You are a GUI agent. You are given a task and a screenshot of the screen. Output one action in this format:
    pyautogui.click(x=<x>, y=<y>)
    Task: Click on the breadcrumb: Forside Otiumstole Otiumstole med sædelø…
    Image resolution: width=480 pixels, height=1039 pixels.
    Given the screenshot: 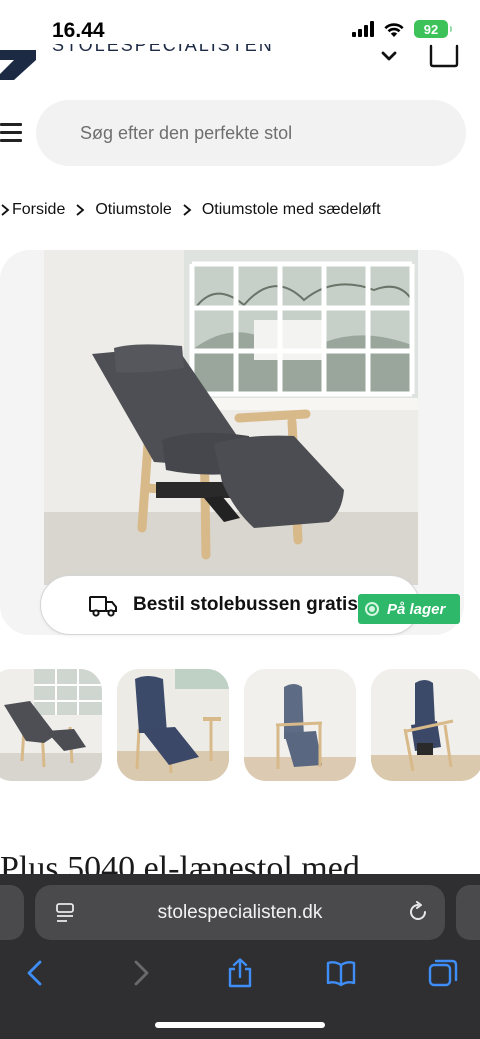 What is the action you would take?
    pyautogui.click(x=190, y=210)
    